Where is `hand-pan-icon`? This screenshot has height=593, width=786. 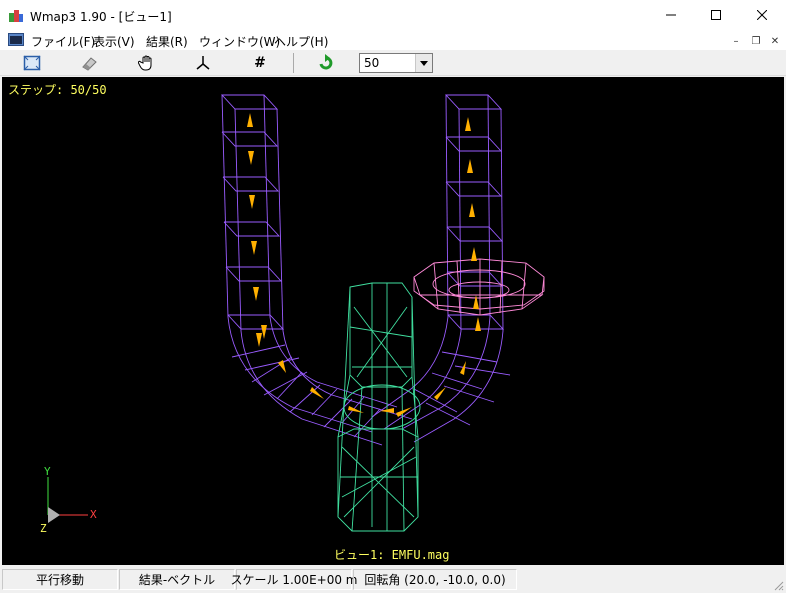
hand-pan-icon is located at coordinates (145, 63).